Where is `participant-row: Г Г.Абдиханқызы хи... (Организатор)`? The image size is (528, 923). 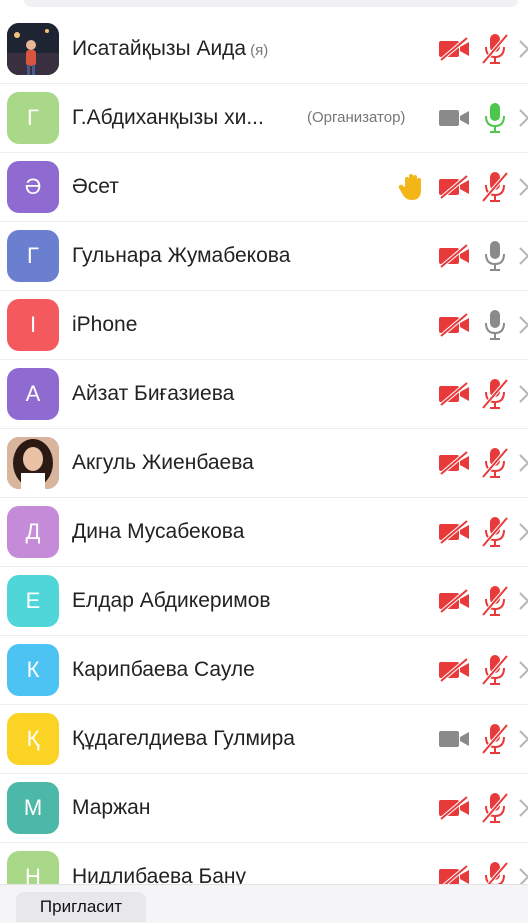
participant-row: Г Г.Абдиханқызы хи... (Организатор) is located at coordinates (264, 118).